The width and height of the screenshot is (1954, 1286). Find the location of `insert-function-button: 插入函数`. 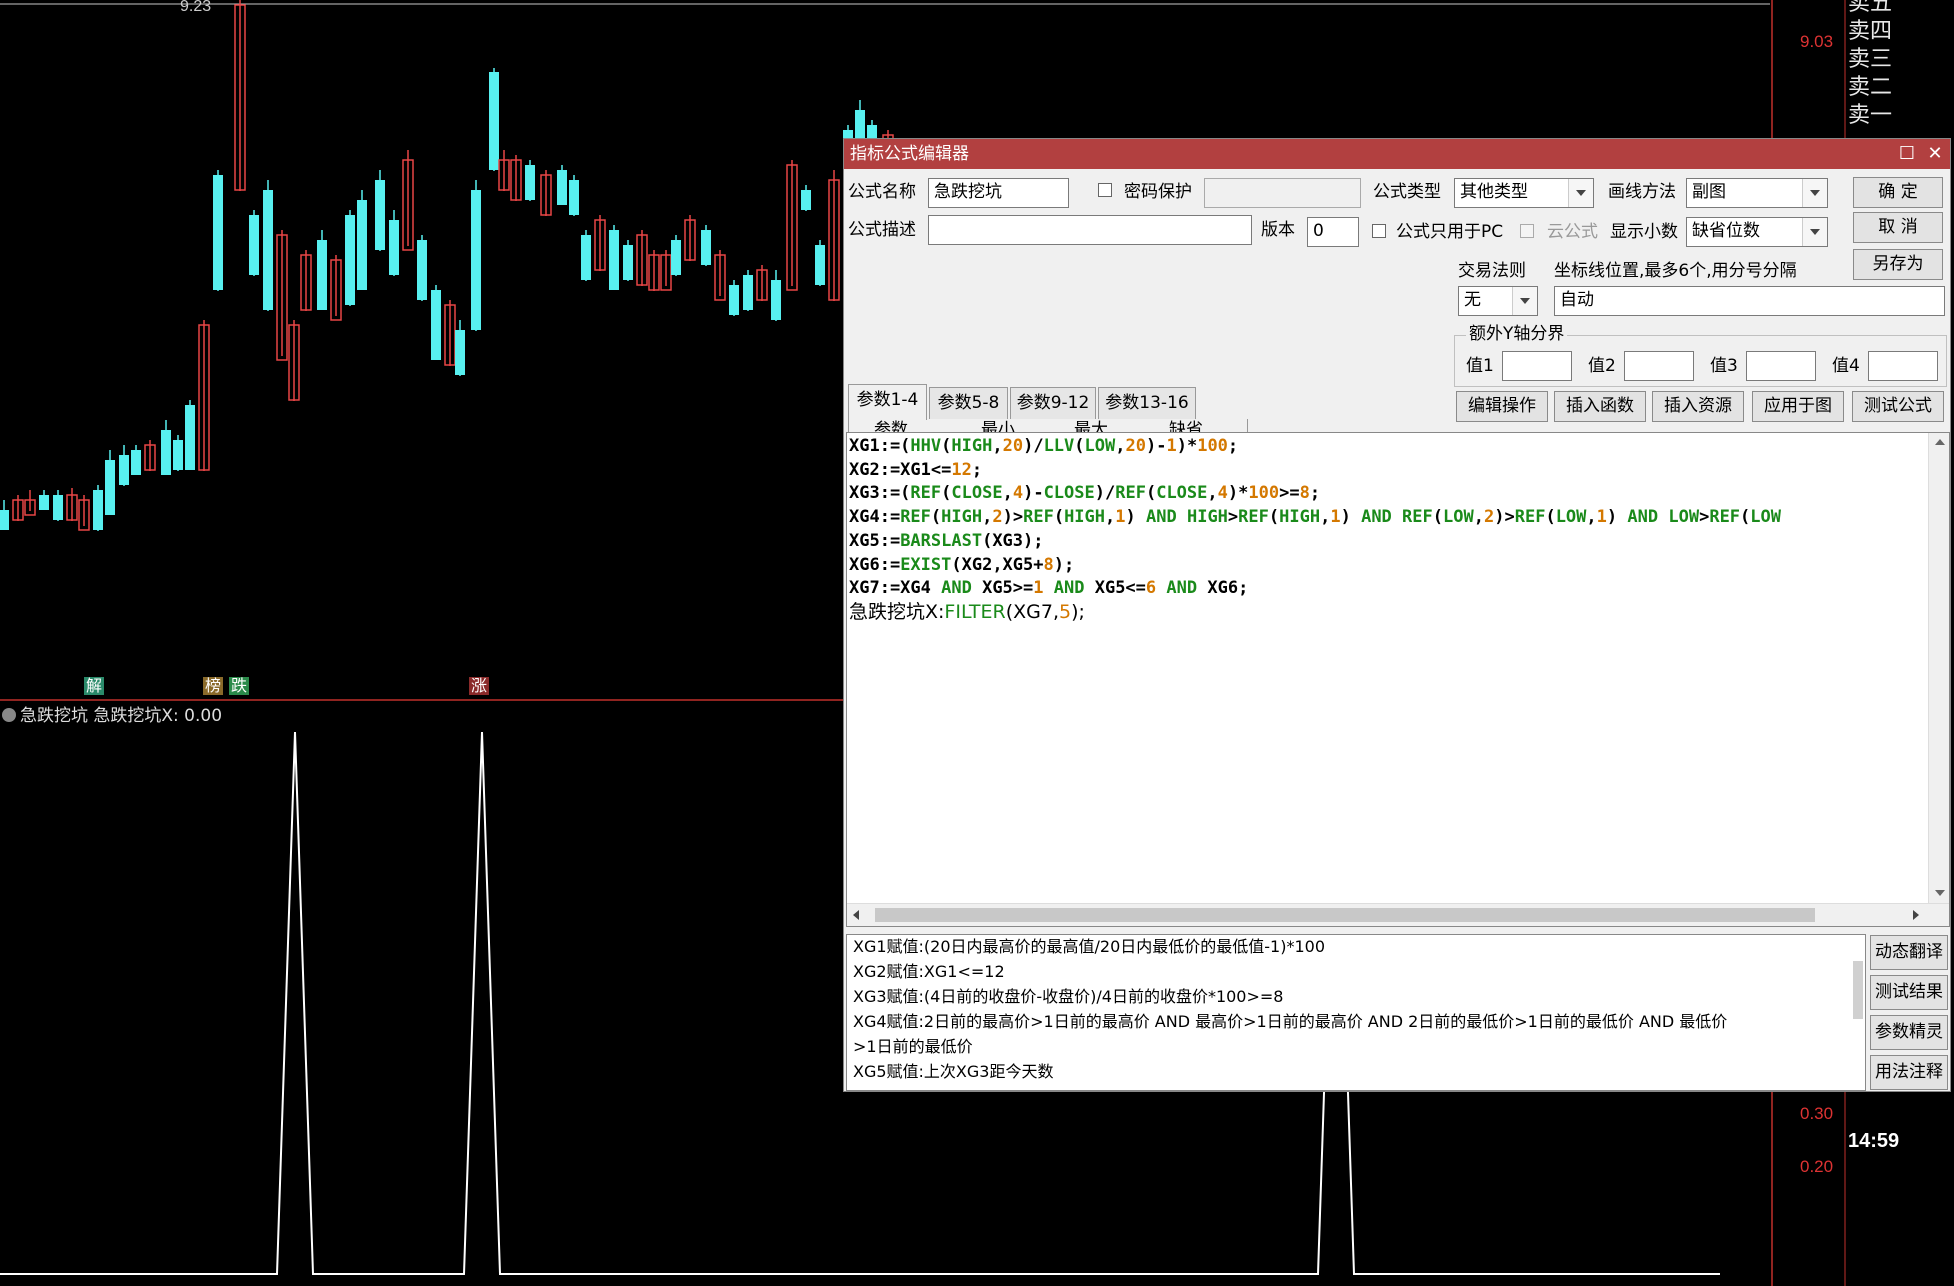

insert-function-button: 插入函数 is located at coordinates (1600, 406).